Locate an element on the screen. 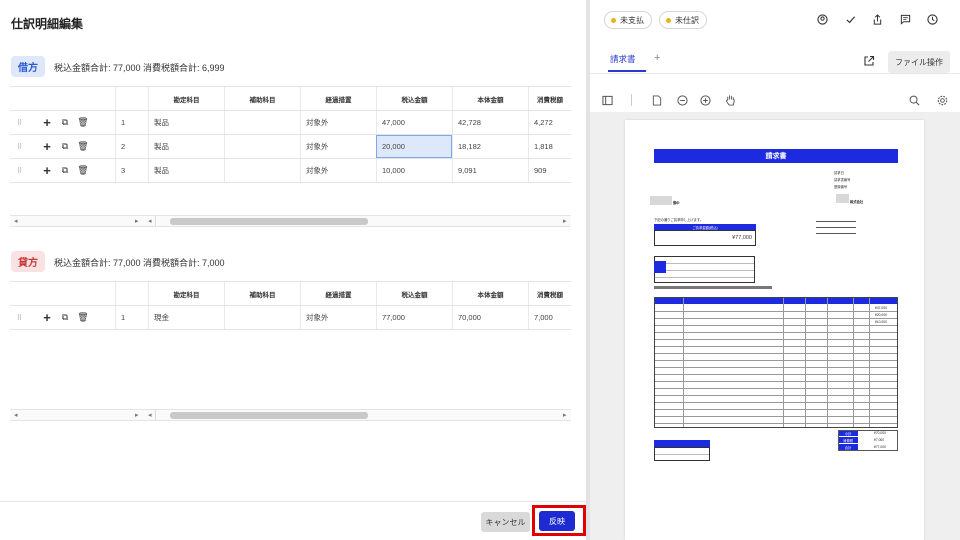 The height and width of the screenshot is (540, 960). tax-cell: 1,818 is located at coordinates (549, 146).